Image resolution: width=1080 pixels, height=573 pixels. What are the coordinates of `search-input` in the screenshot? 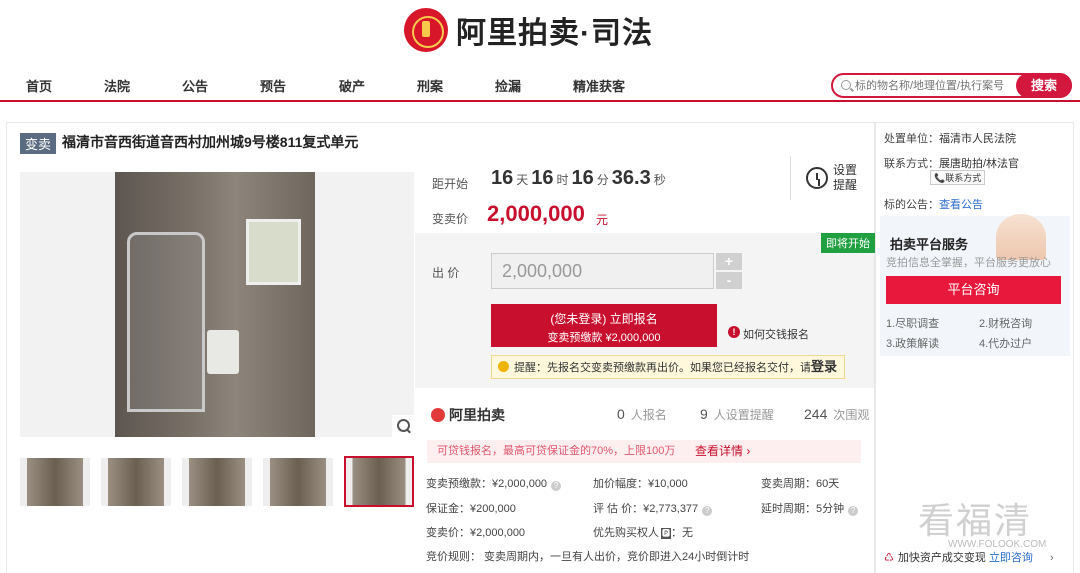 It's located at (935, 85).